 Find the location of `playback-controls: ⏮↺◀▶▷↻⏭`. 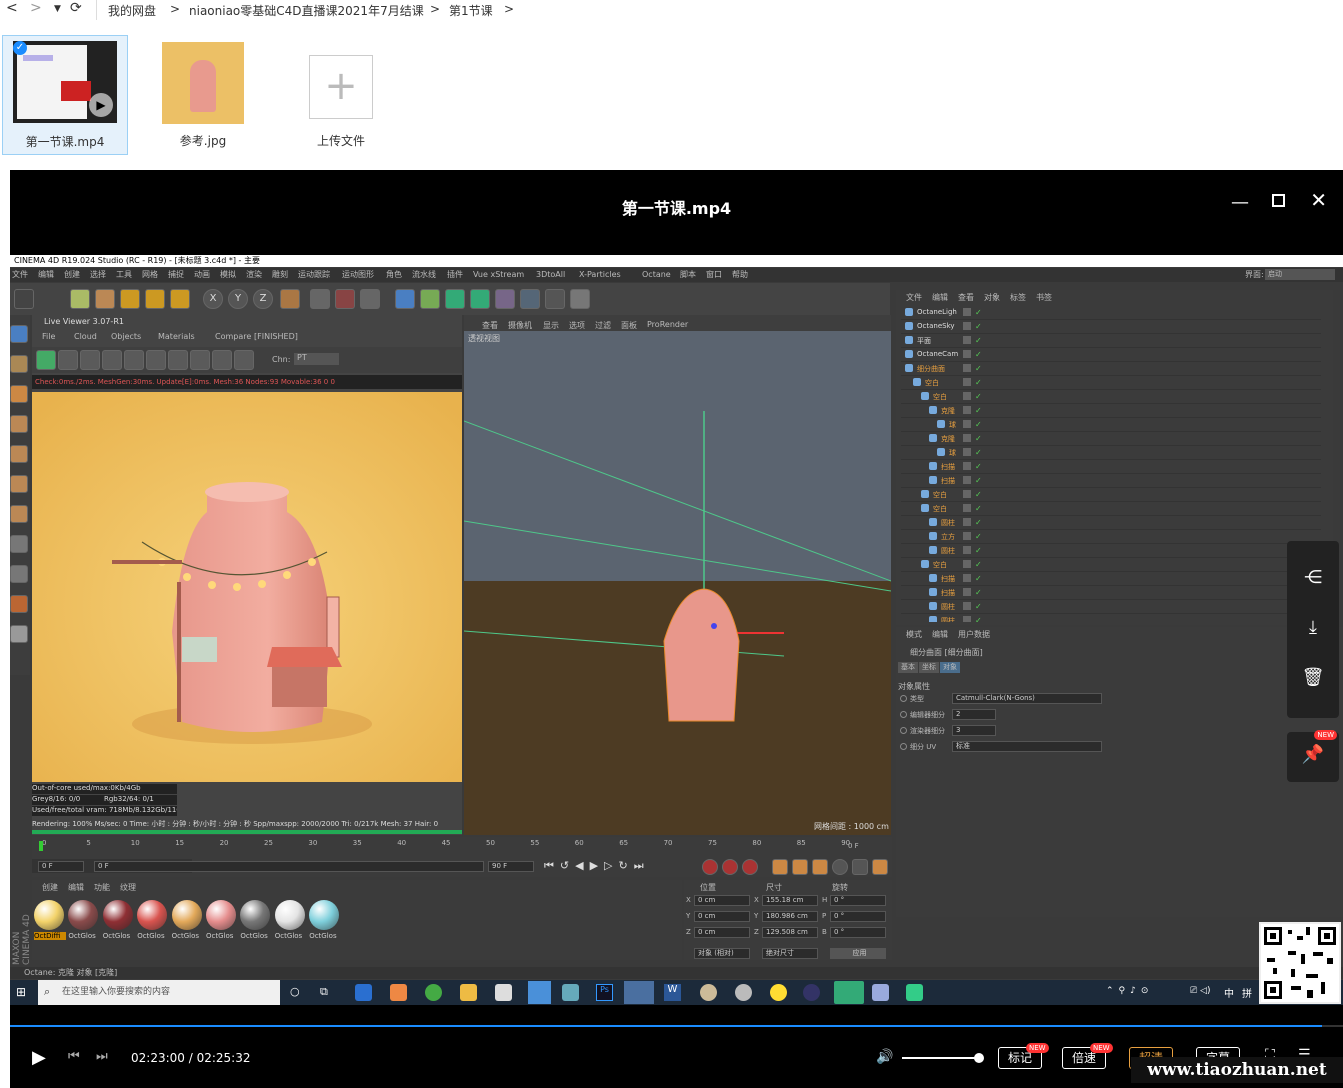

playback-controls: ⏮↺◀▶▷↻⏭ is located at coordinates (604, 867).